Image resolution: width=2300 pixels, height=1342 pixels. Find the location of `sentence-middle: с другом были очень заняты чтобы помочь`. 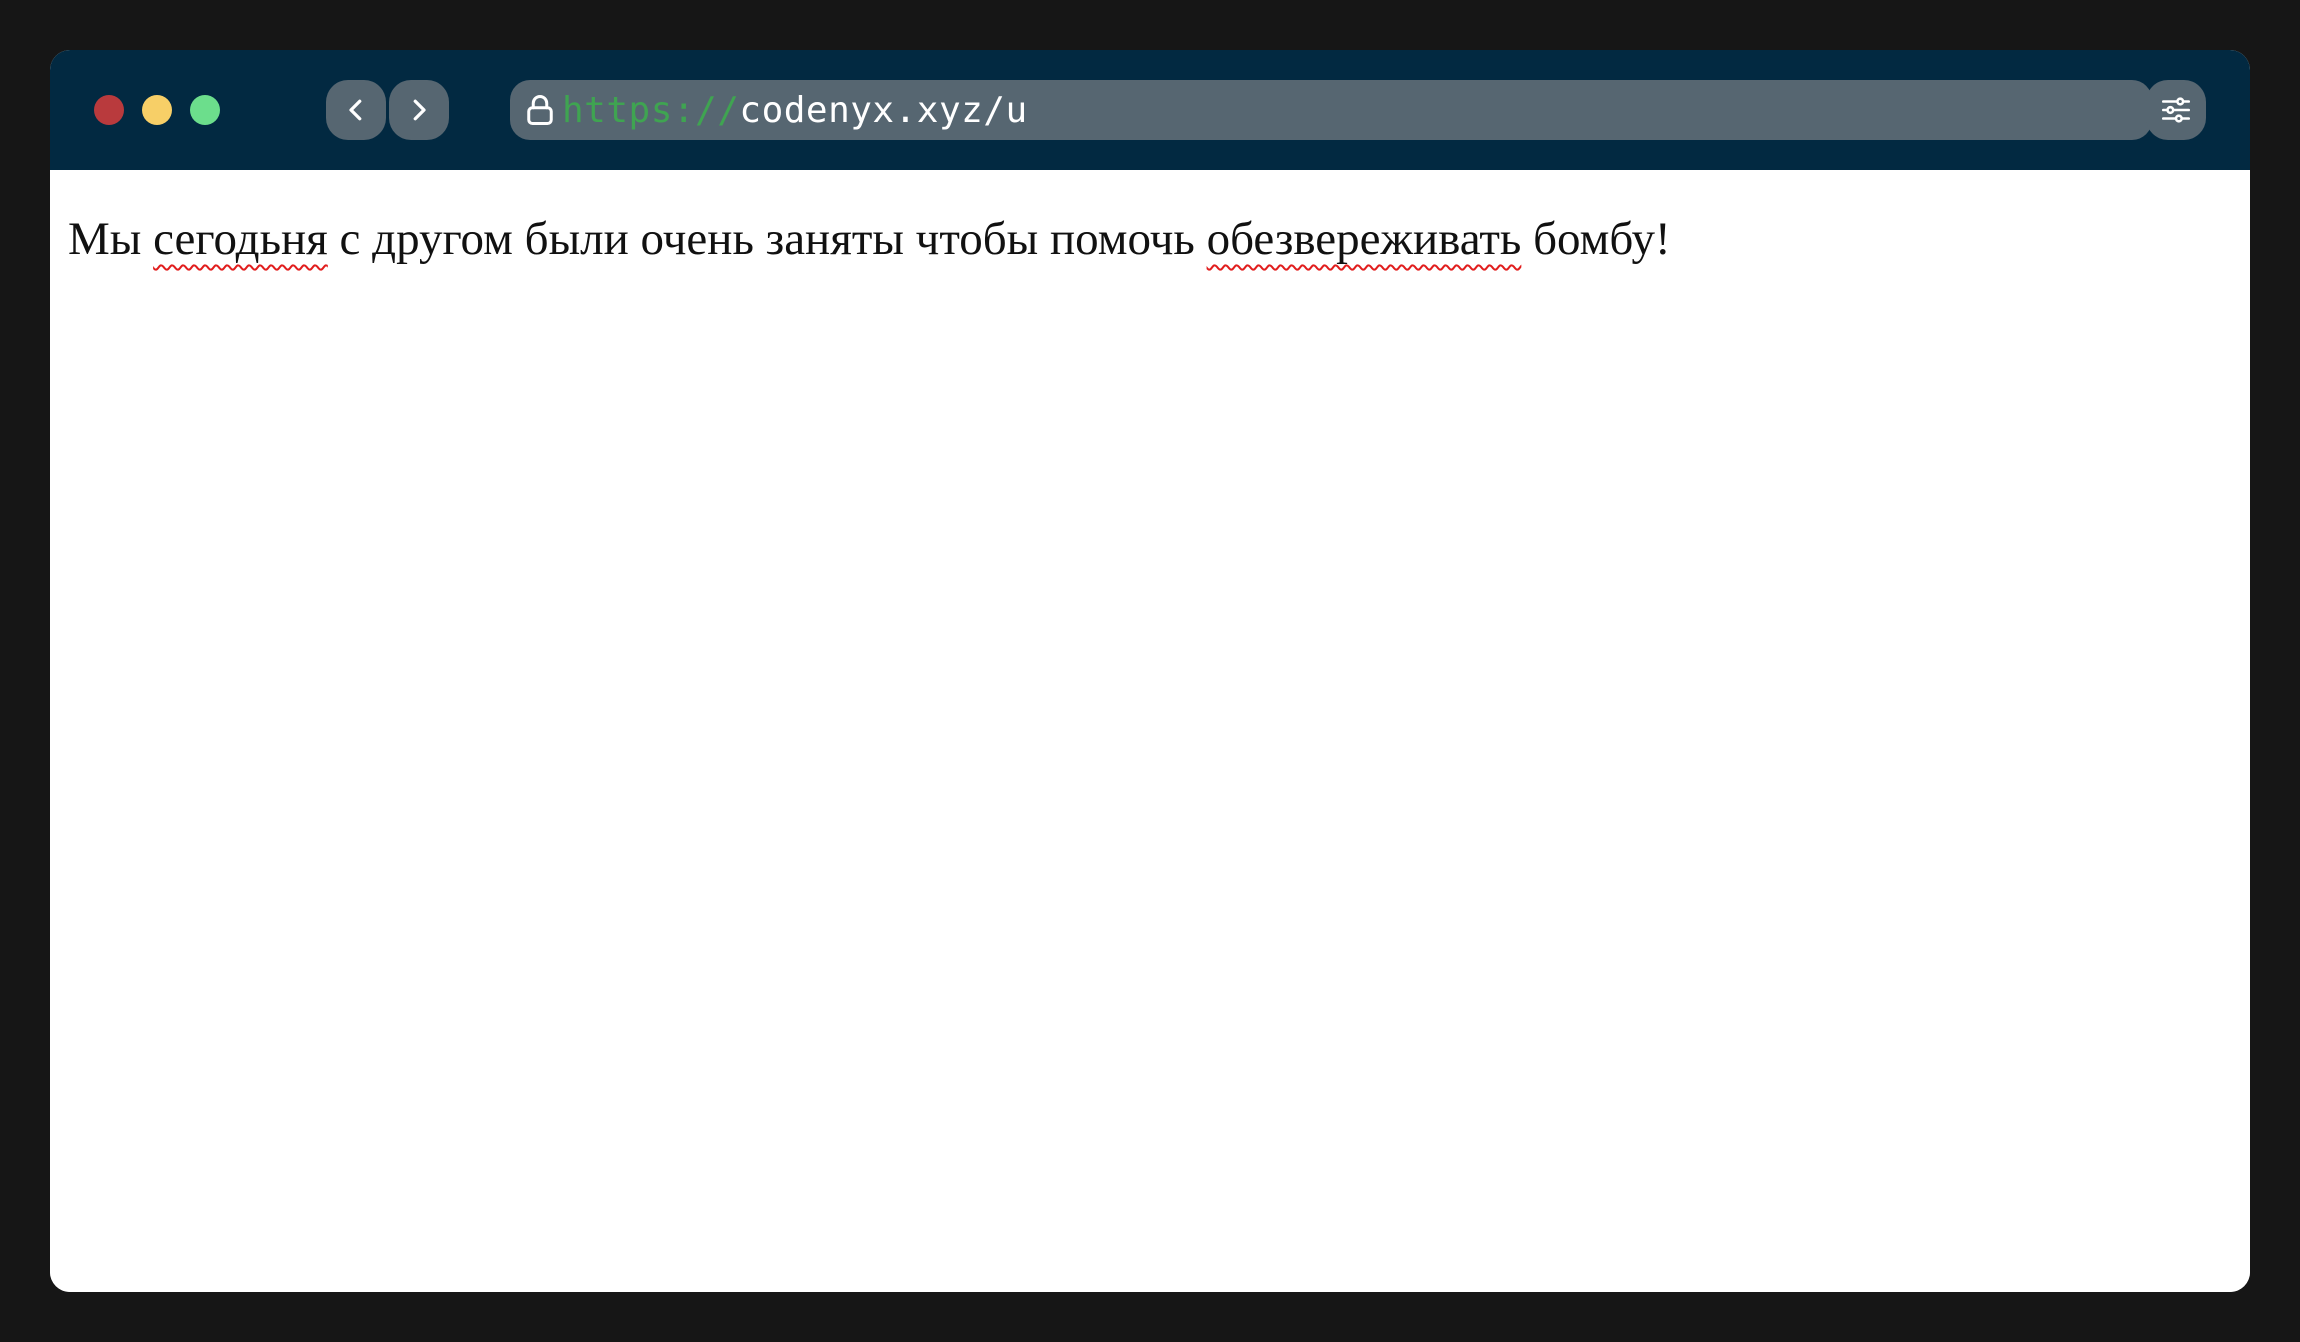

sentence-middle: с другом были очень заняты чтобы помочь is located at coordinates (767, 239).